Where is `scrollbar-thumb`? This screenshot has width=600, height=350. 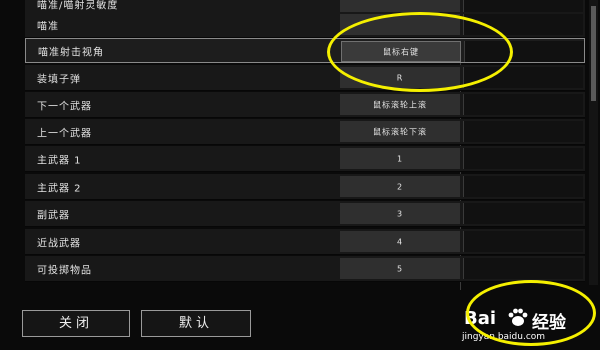 scrollbar-thumb is located at coordinates (593, 53).